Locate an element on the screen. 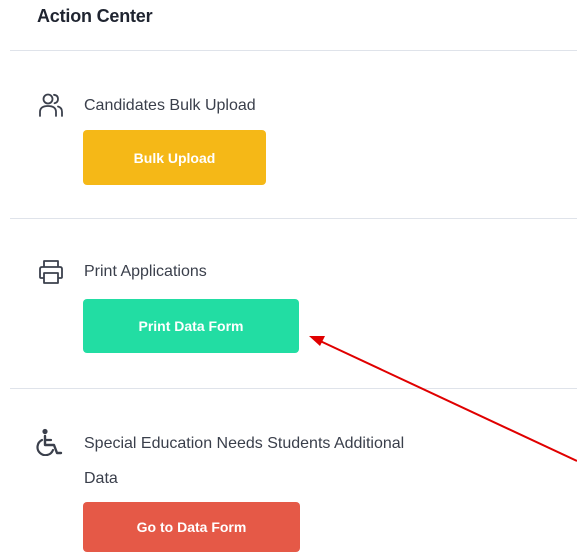  annotation-arrow is located at coordinates (443, 399).